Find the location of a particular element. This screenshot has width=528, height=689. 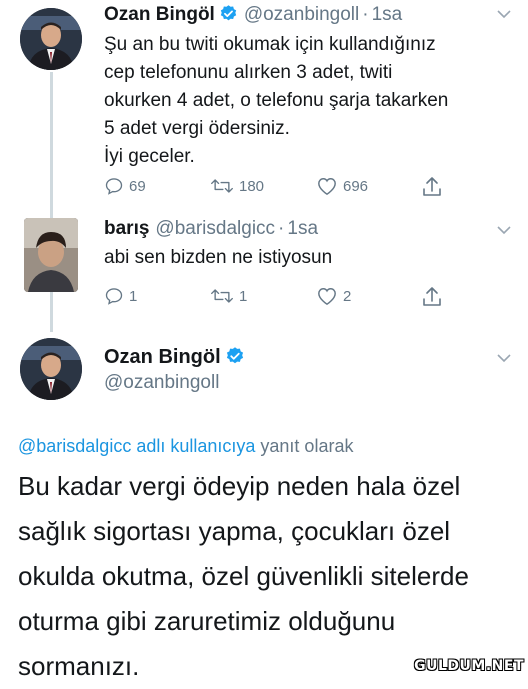

reply-count: 69 is located at coordinates (137, 186).